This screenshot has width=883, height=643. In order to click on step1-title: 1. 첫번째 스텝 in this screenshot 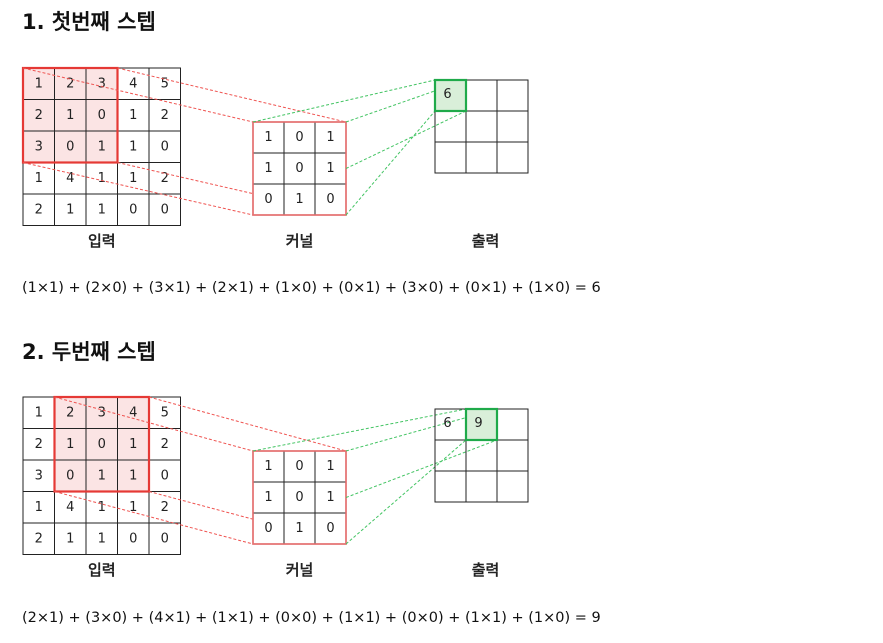, I will do `click(89, 22)`.